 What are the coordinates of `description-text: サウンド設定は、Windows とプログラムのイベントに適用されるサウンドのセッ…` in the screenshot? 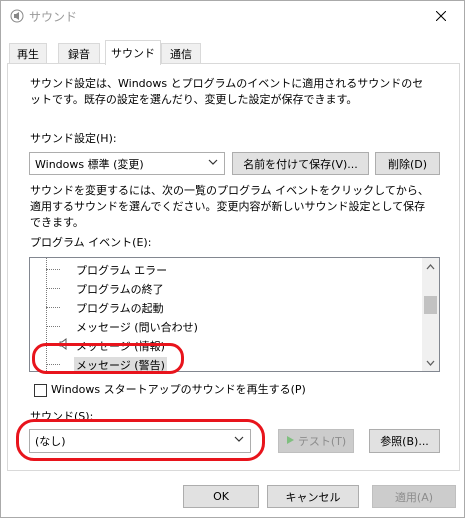 It's located at (227, 91).